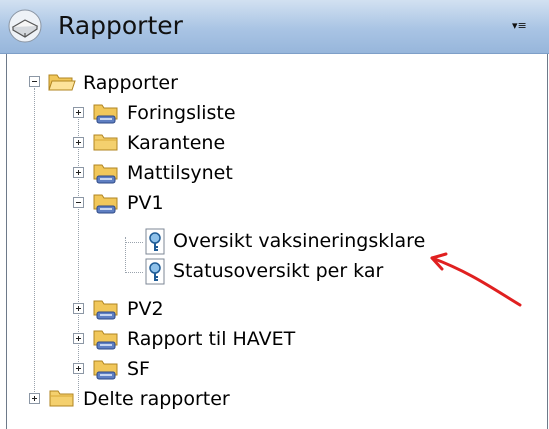 This screenshot has height=429, width=549. I want to click on tree-node-label: Mattilsynet, so click(180, 173).